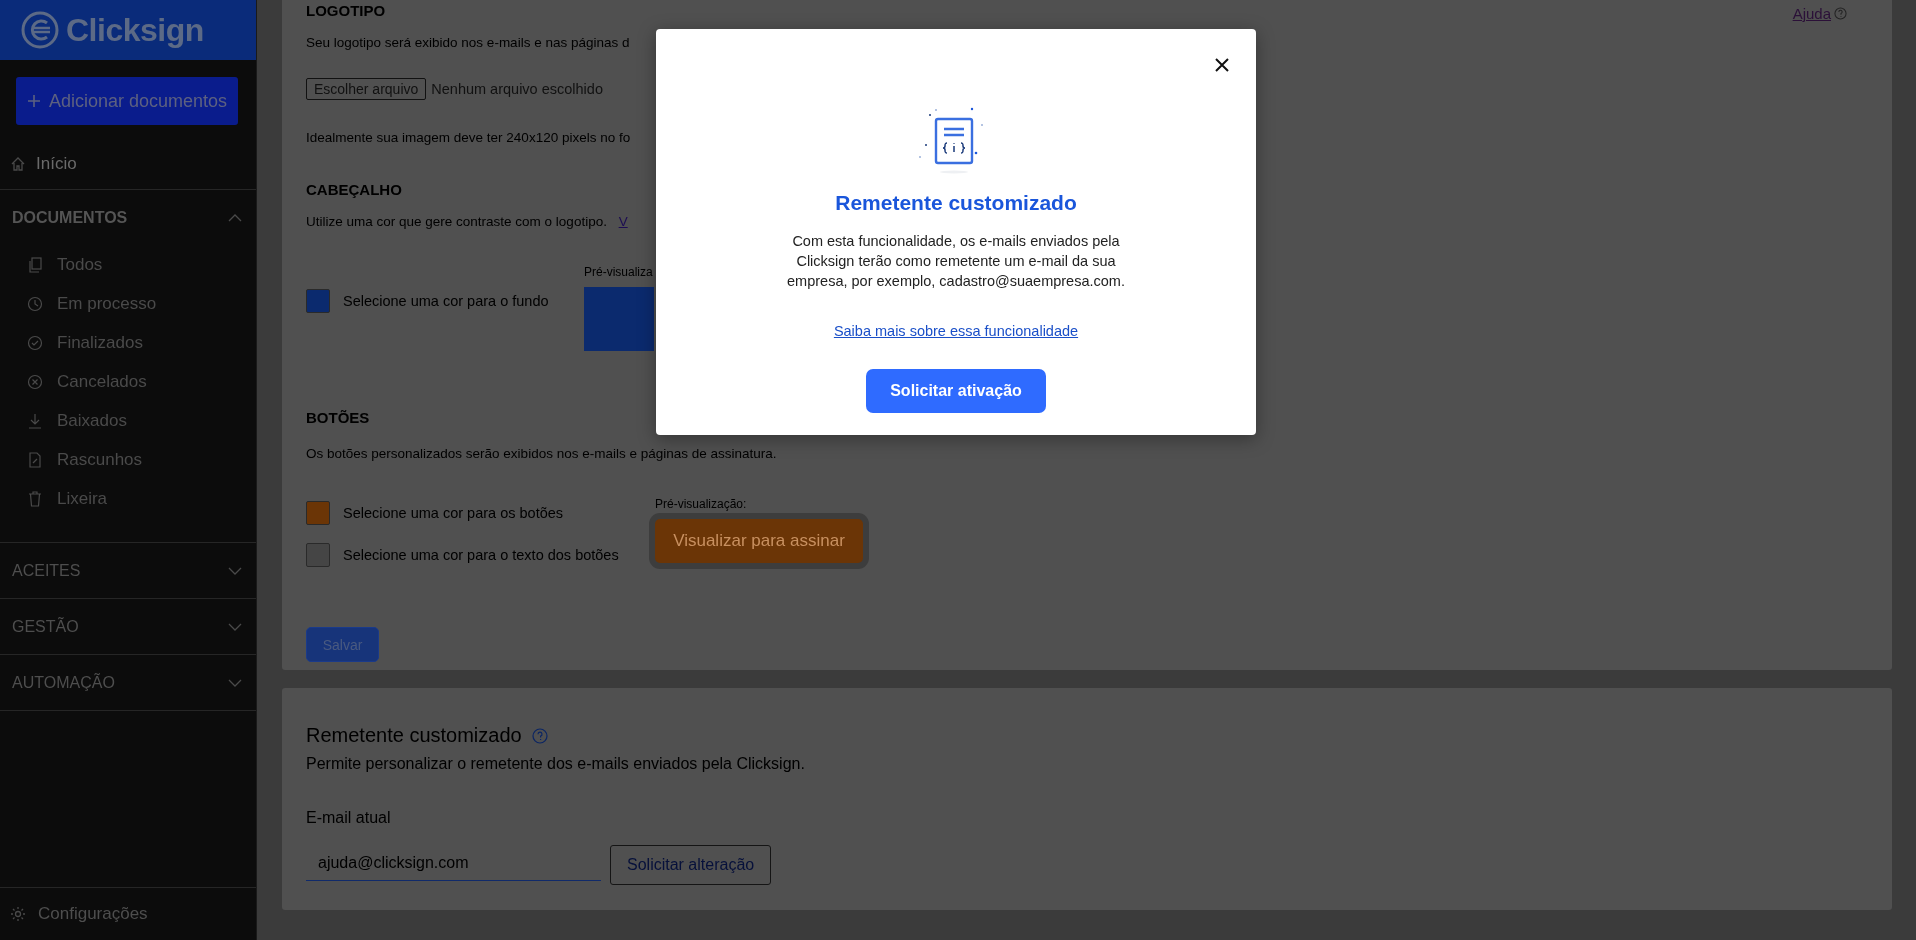 The width and height of the screenshot is (1916, 940). What do you see at coordinates (619, 272) in the screenshot?
I see `preview-label: Pré-visualiza` at bounding box center [619, 272].